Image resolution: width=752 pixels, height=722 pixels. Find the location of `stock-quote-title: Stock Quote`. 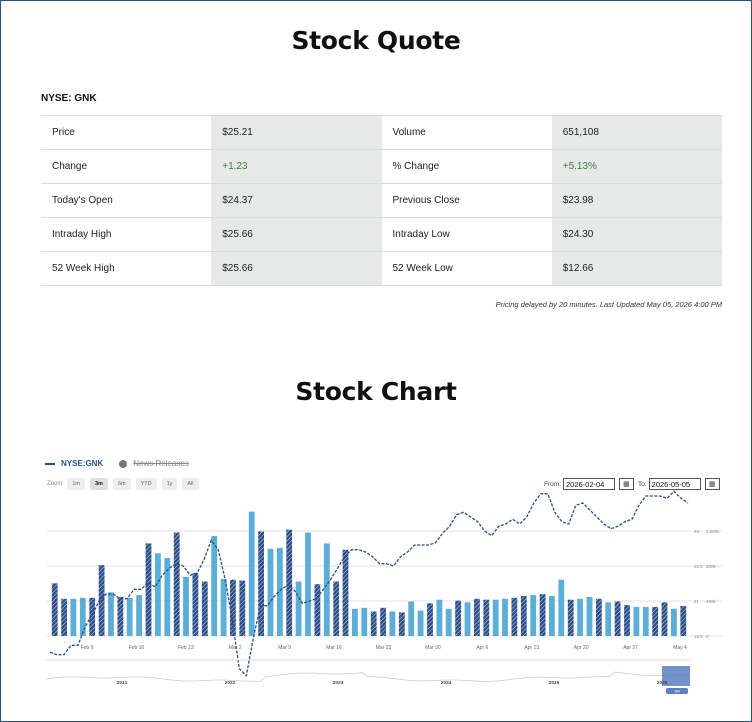

stock-quote-title: Stock Quote is located at coordinates (376, 40).